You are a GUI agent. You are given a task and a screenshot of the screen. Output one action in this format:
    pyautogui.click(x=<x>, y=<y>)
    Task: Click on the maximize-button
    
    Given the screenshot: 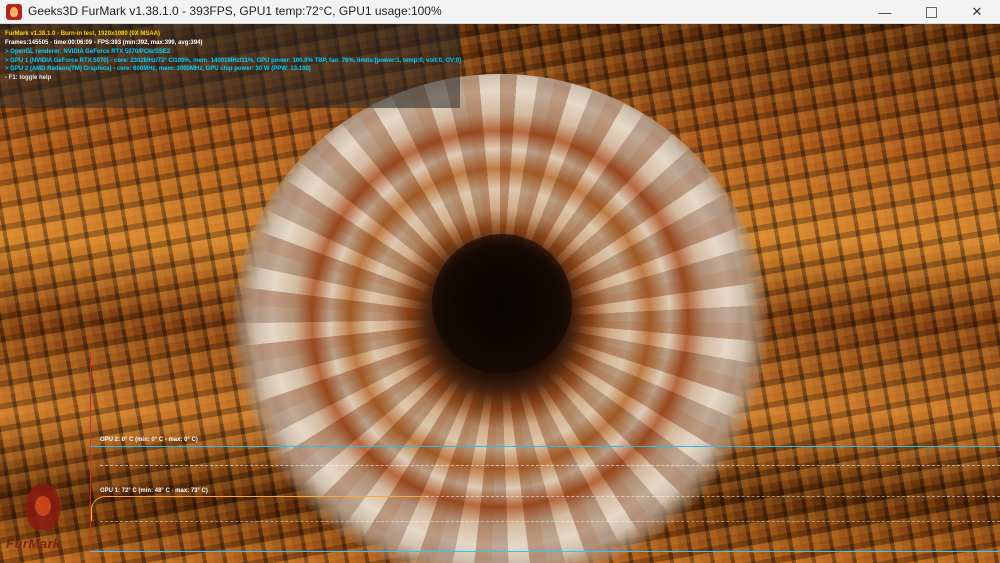 What is the action you would take?
    pyautogui.click(x=931, y=12)
    